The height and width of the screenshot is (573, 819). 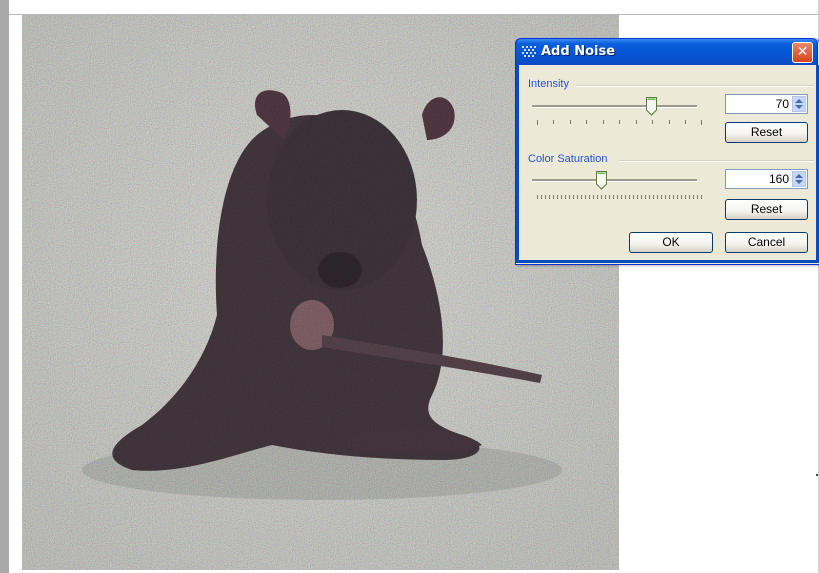 I want to click on color-saturation-ticks, so click(x=619, y=197).